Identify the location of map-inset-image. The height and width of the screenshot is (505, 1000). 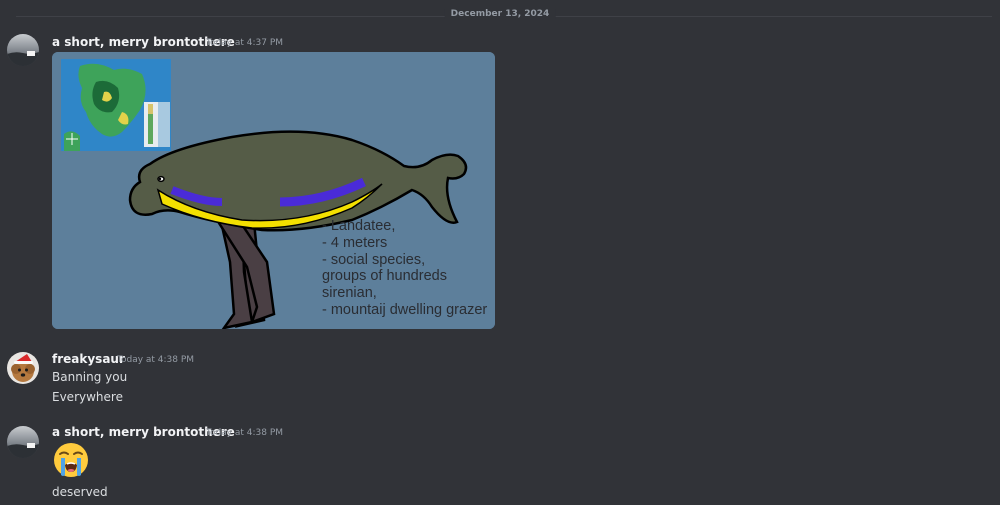
(116, 105).